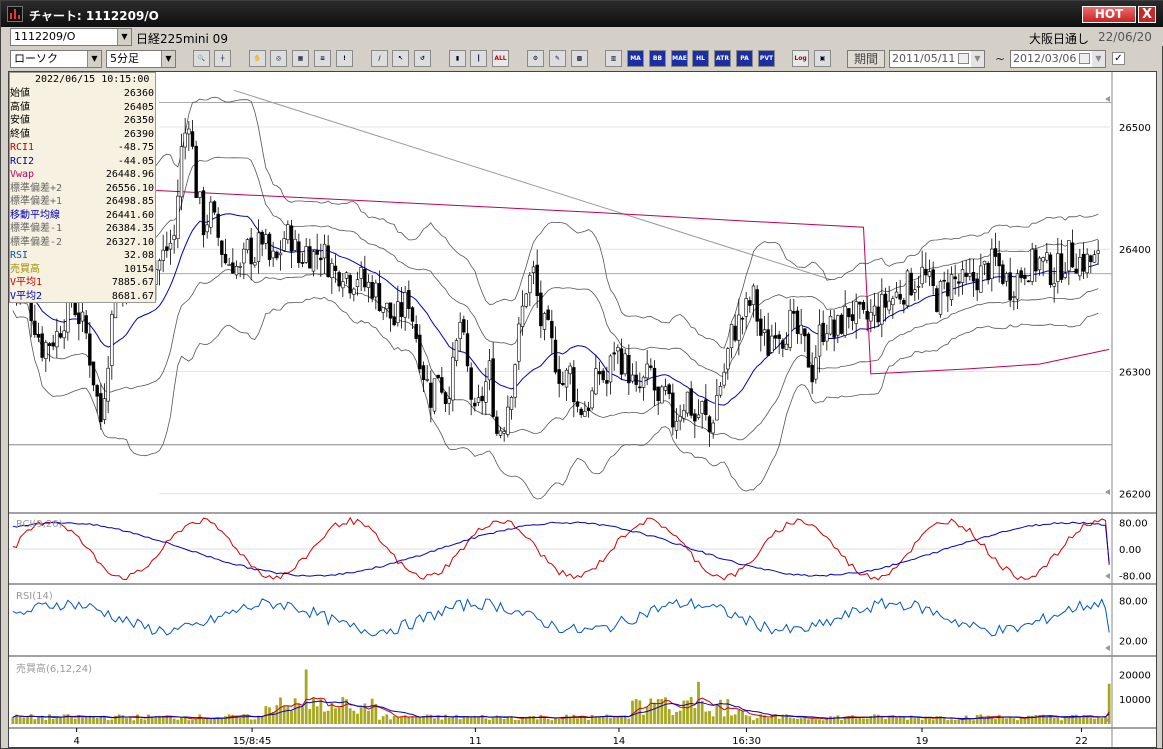 The width and height of the screenshot is (1163, 749). Describe the element at coordinates (379, 58) in the screenshot. I see `line-icon: /` at that location.